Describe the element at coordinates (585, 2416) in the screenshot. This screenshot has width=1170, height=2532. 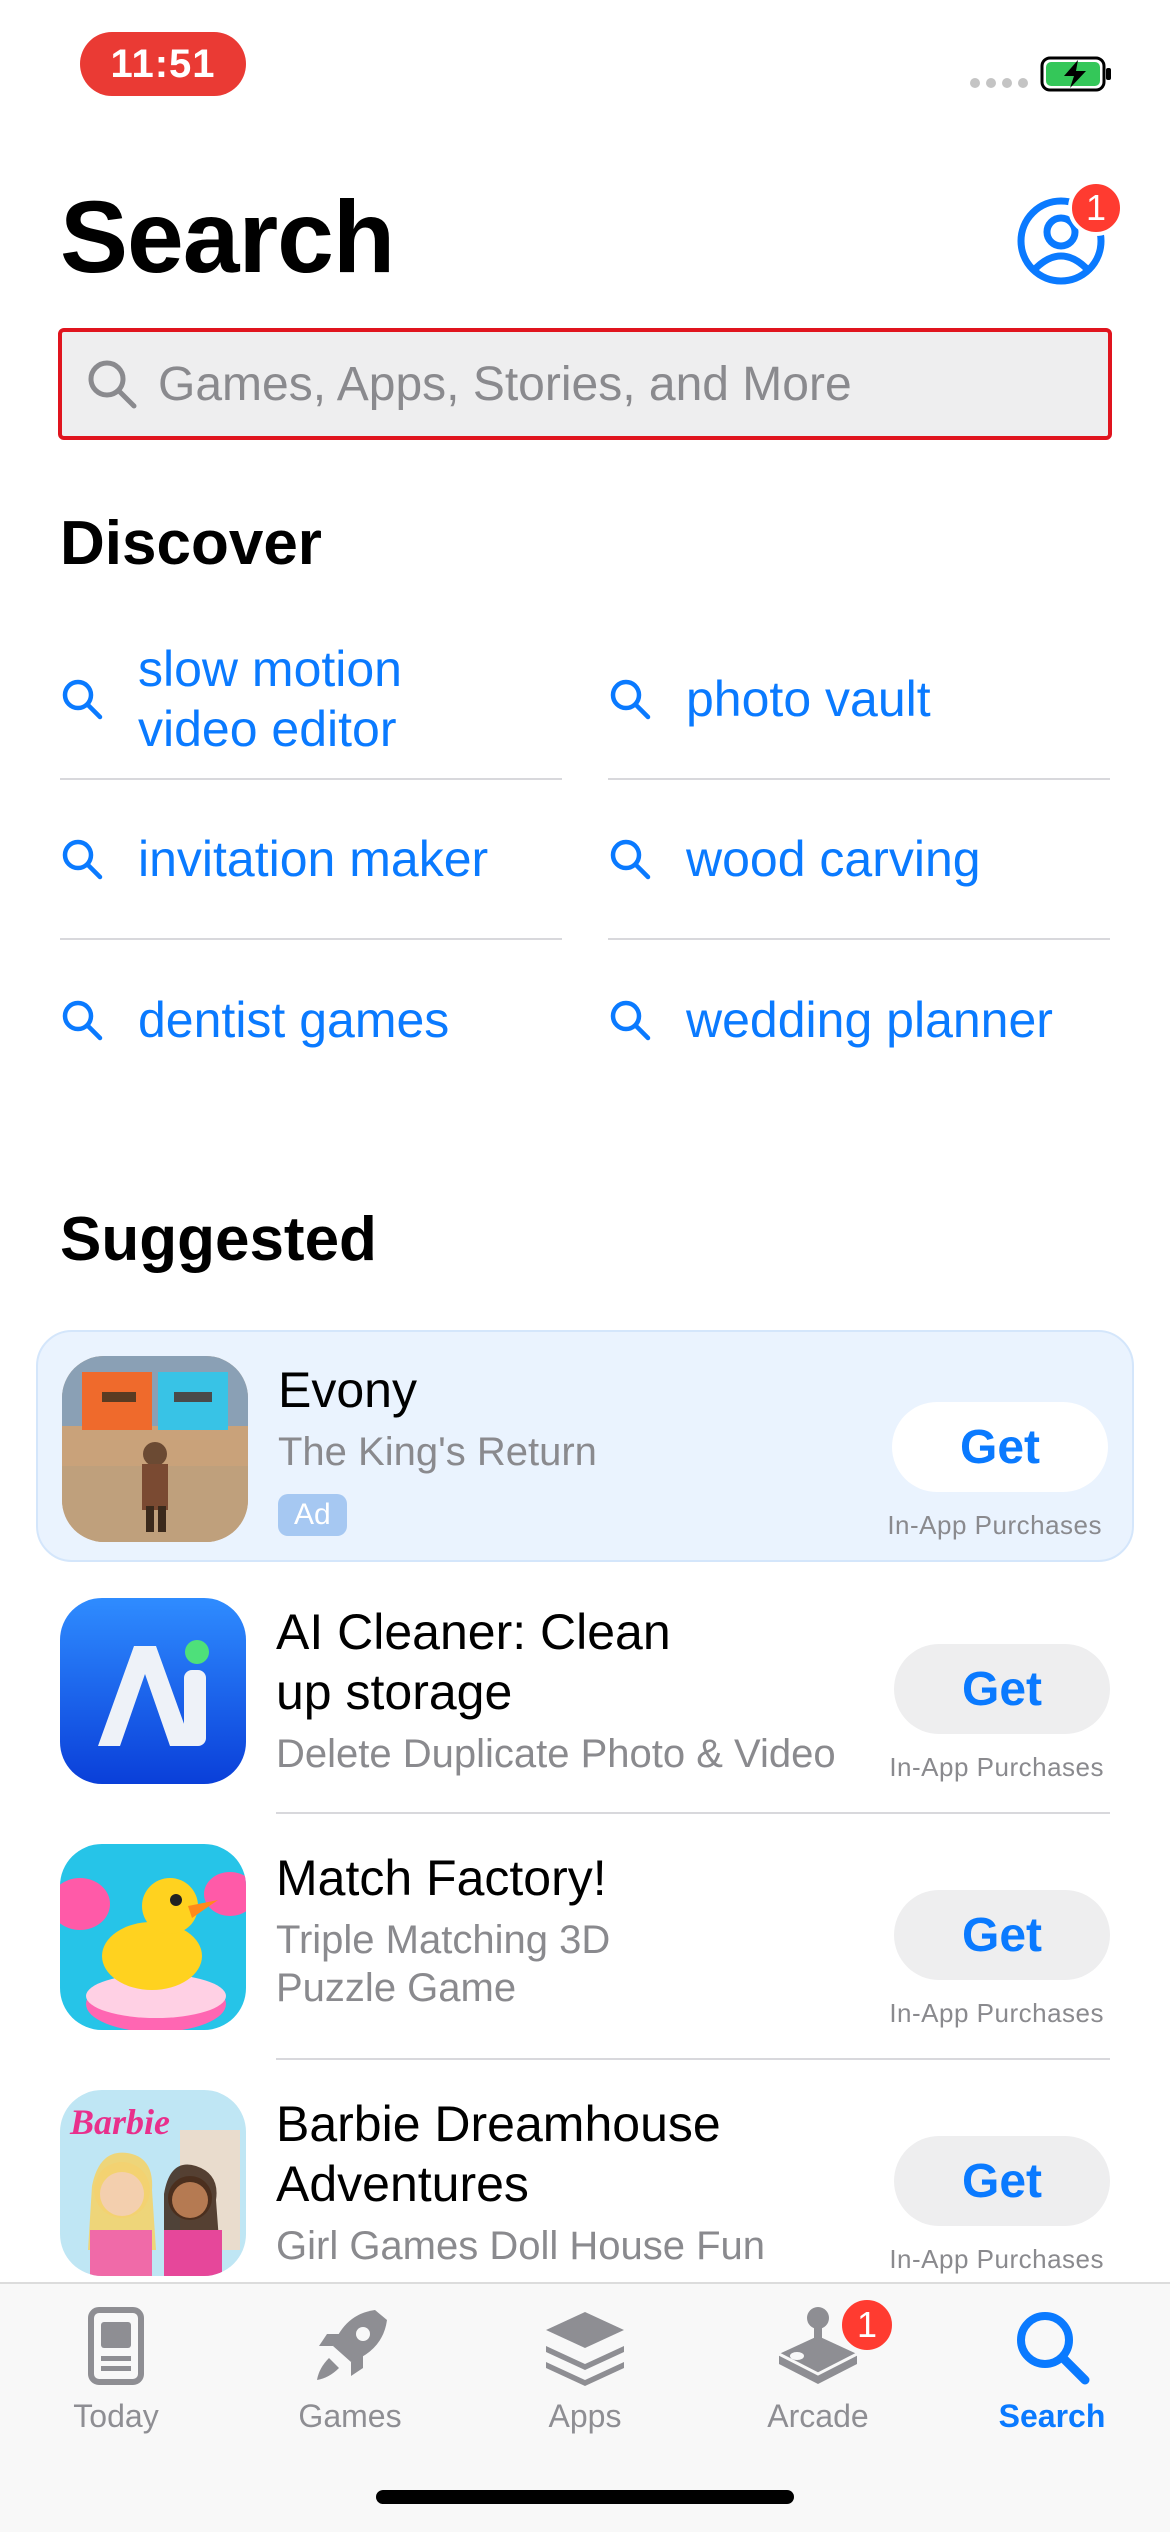
I see `tab-label: Apps` at that location.